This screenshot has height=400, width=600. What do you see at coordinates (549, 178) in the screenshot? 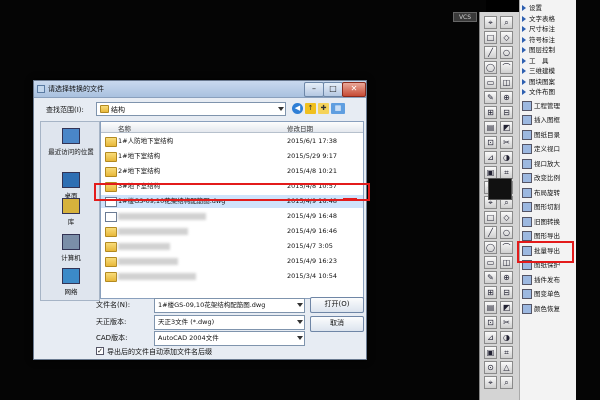
I see `menu-item: 改变比例` at bounding box center [549, 178].